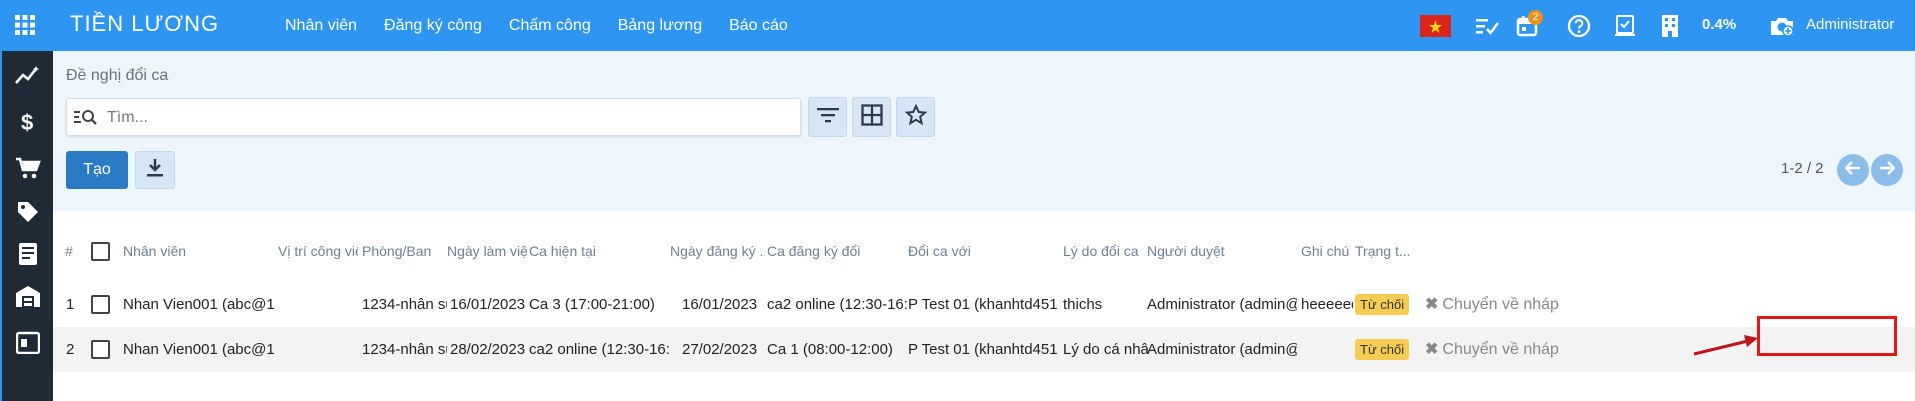 Image resolution: width=1915 pixels, height=401 pixels. What do you see at coordinates (1670, 25) in the screenshot?
I see `company-building-icon` at bounding box center [1670, 25].